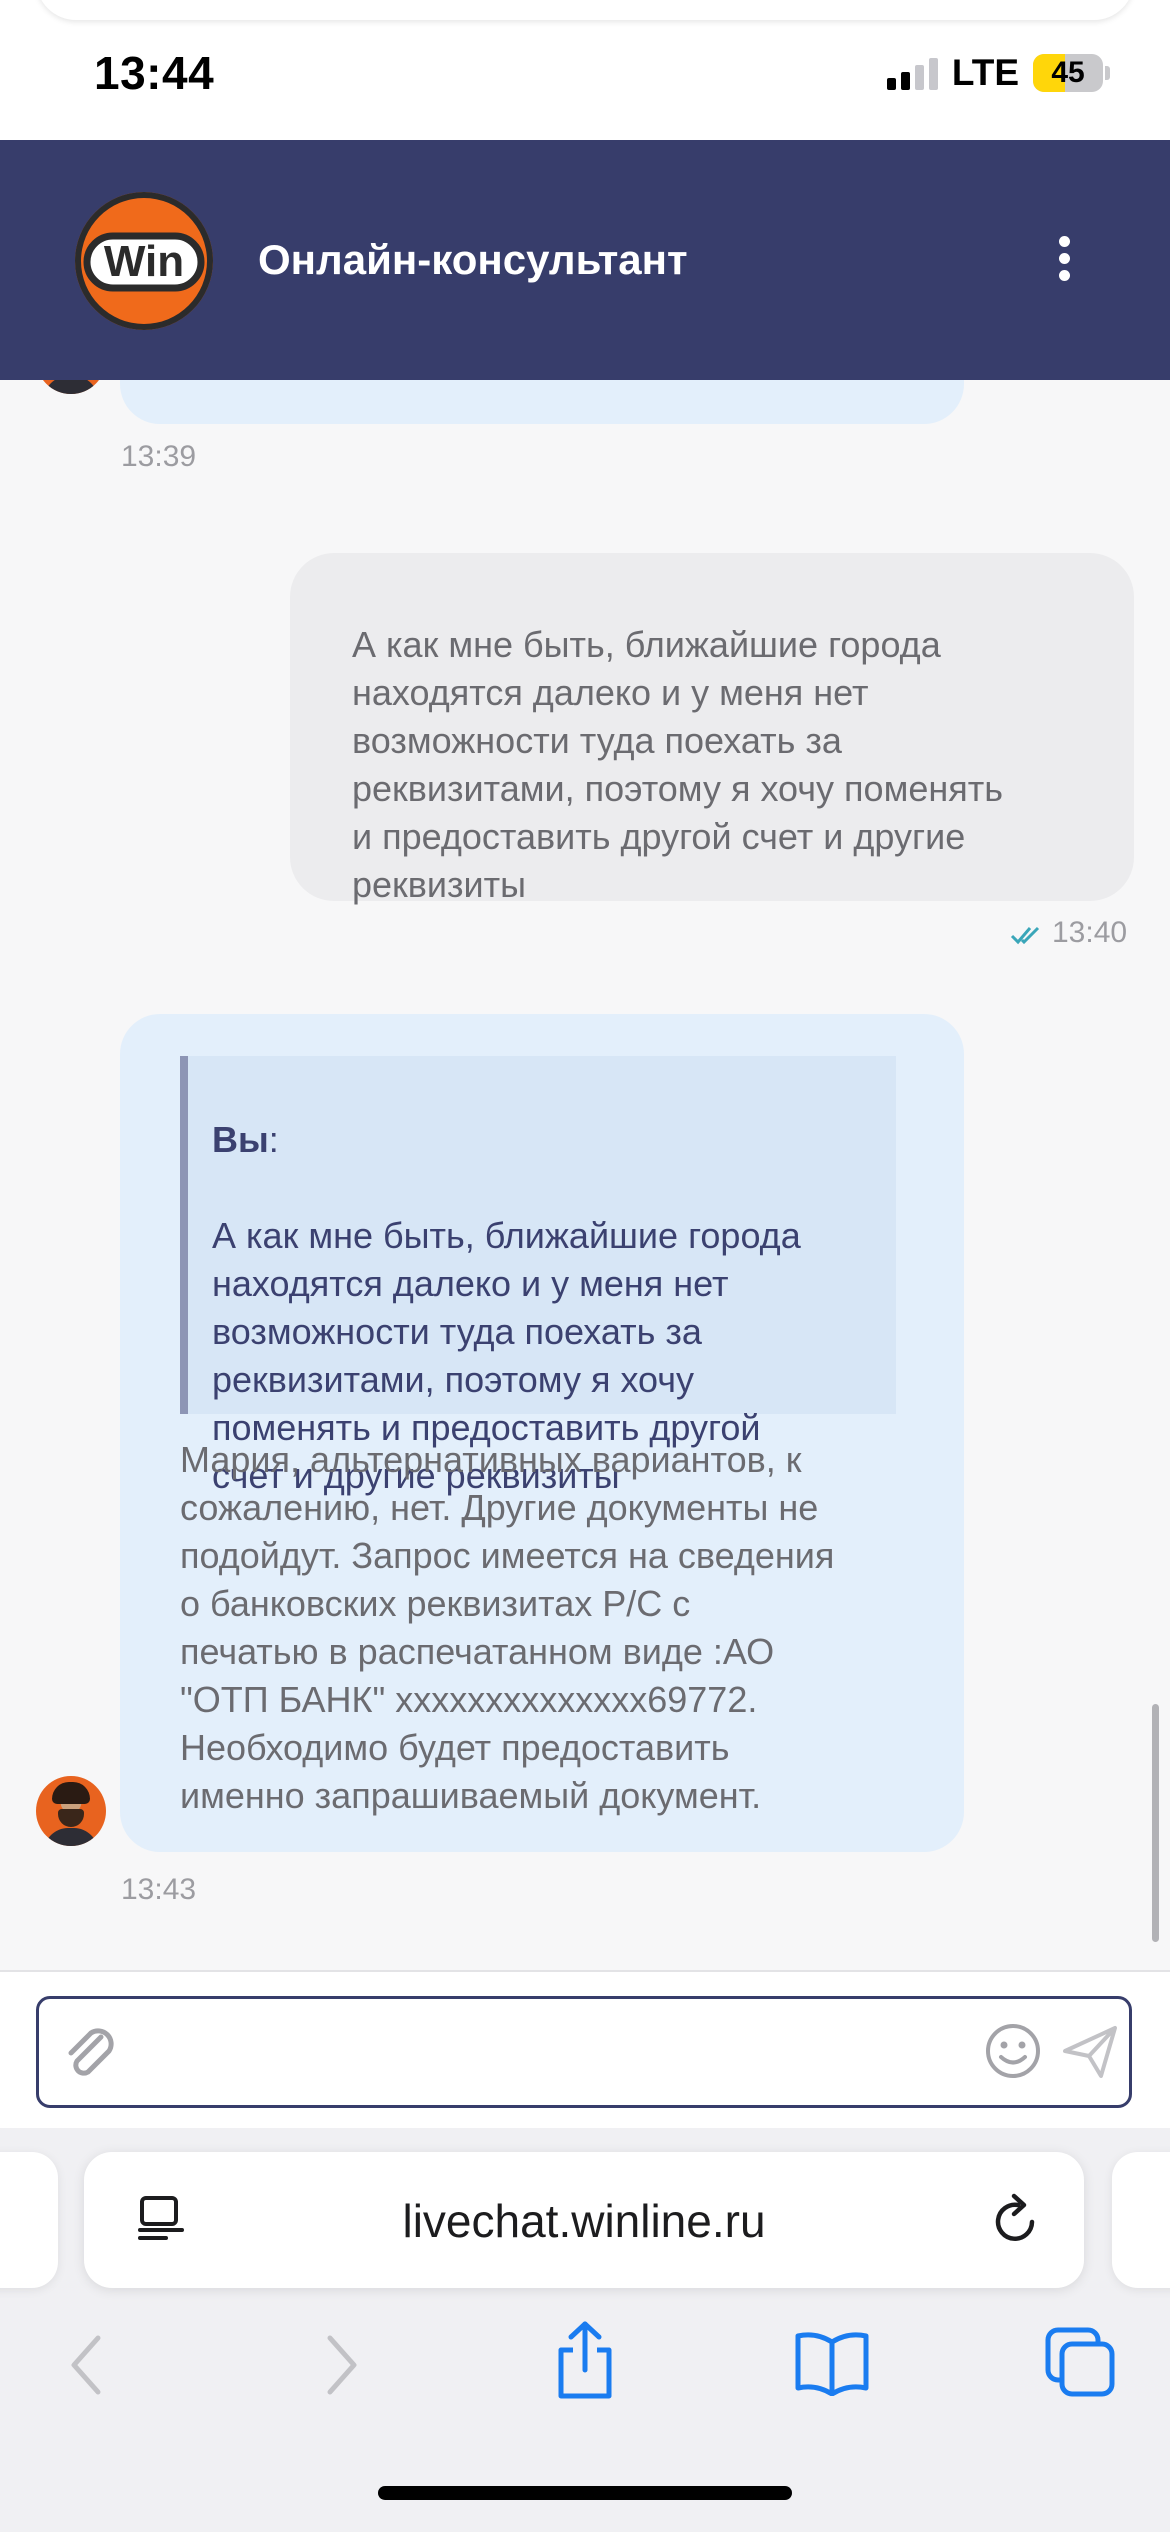 Image resolution: width=1170 pixels, height=2532 pixels. I want to click on battery-icon: 45, so click(1068, 73).